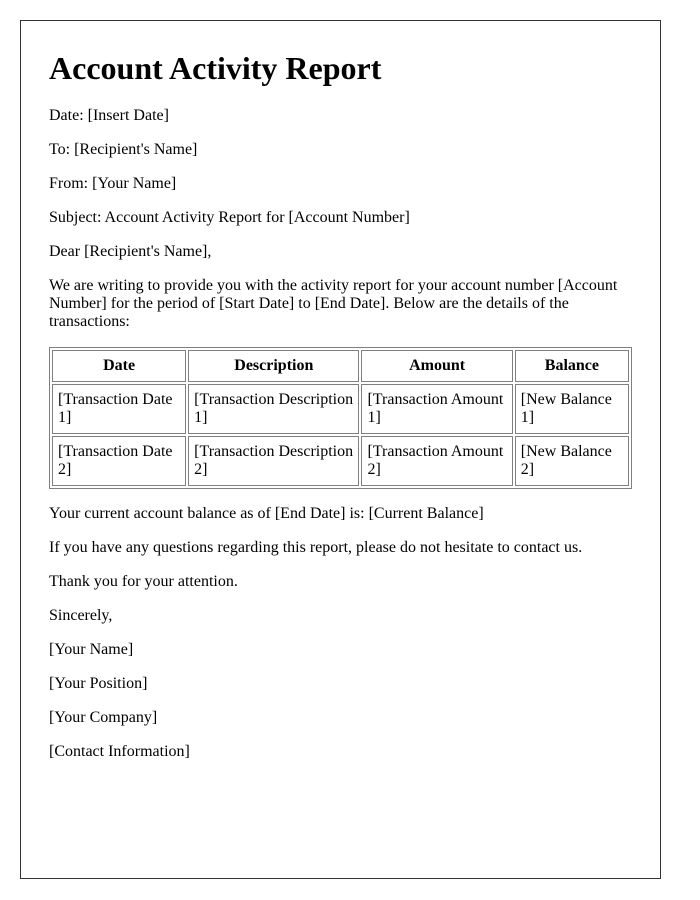 The image size is (700, 900). What do you see at coordinates (215, 68) in the screenshot?
I see `page-title: Account Activity Report` at bounding box center [215, 68].